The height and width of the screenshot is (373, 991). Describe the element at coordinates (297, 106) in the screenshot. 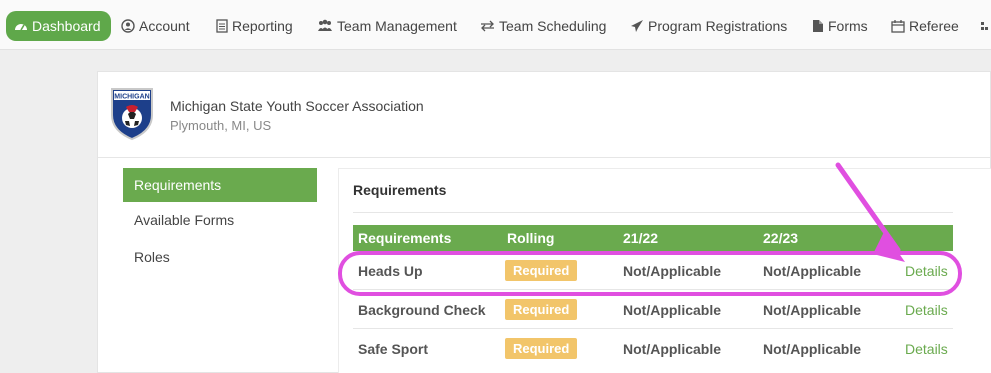

I see `organization-name: Michigan State Youth Soccer Association` at that location.